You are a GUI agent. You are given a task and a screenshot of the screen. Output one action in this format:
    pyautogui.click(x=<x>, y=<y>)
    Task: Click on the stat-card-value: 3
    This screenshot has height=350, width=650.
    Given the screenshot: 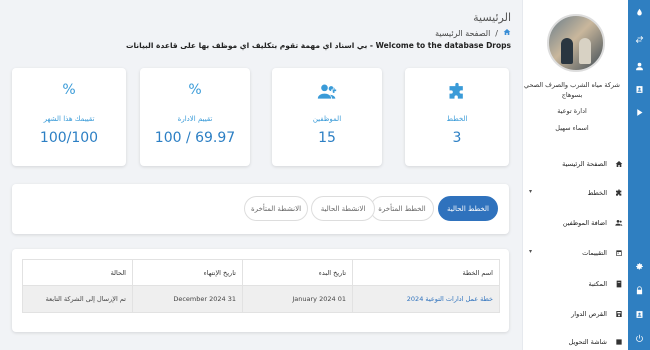 What is the action you would take?
    pyautogui.click(x=457, y=138)
    